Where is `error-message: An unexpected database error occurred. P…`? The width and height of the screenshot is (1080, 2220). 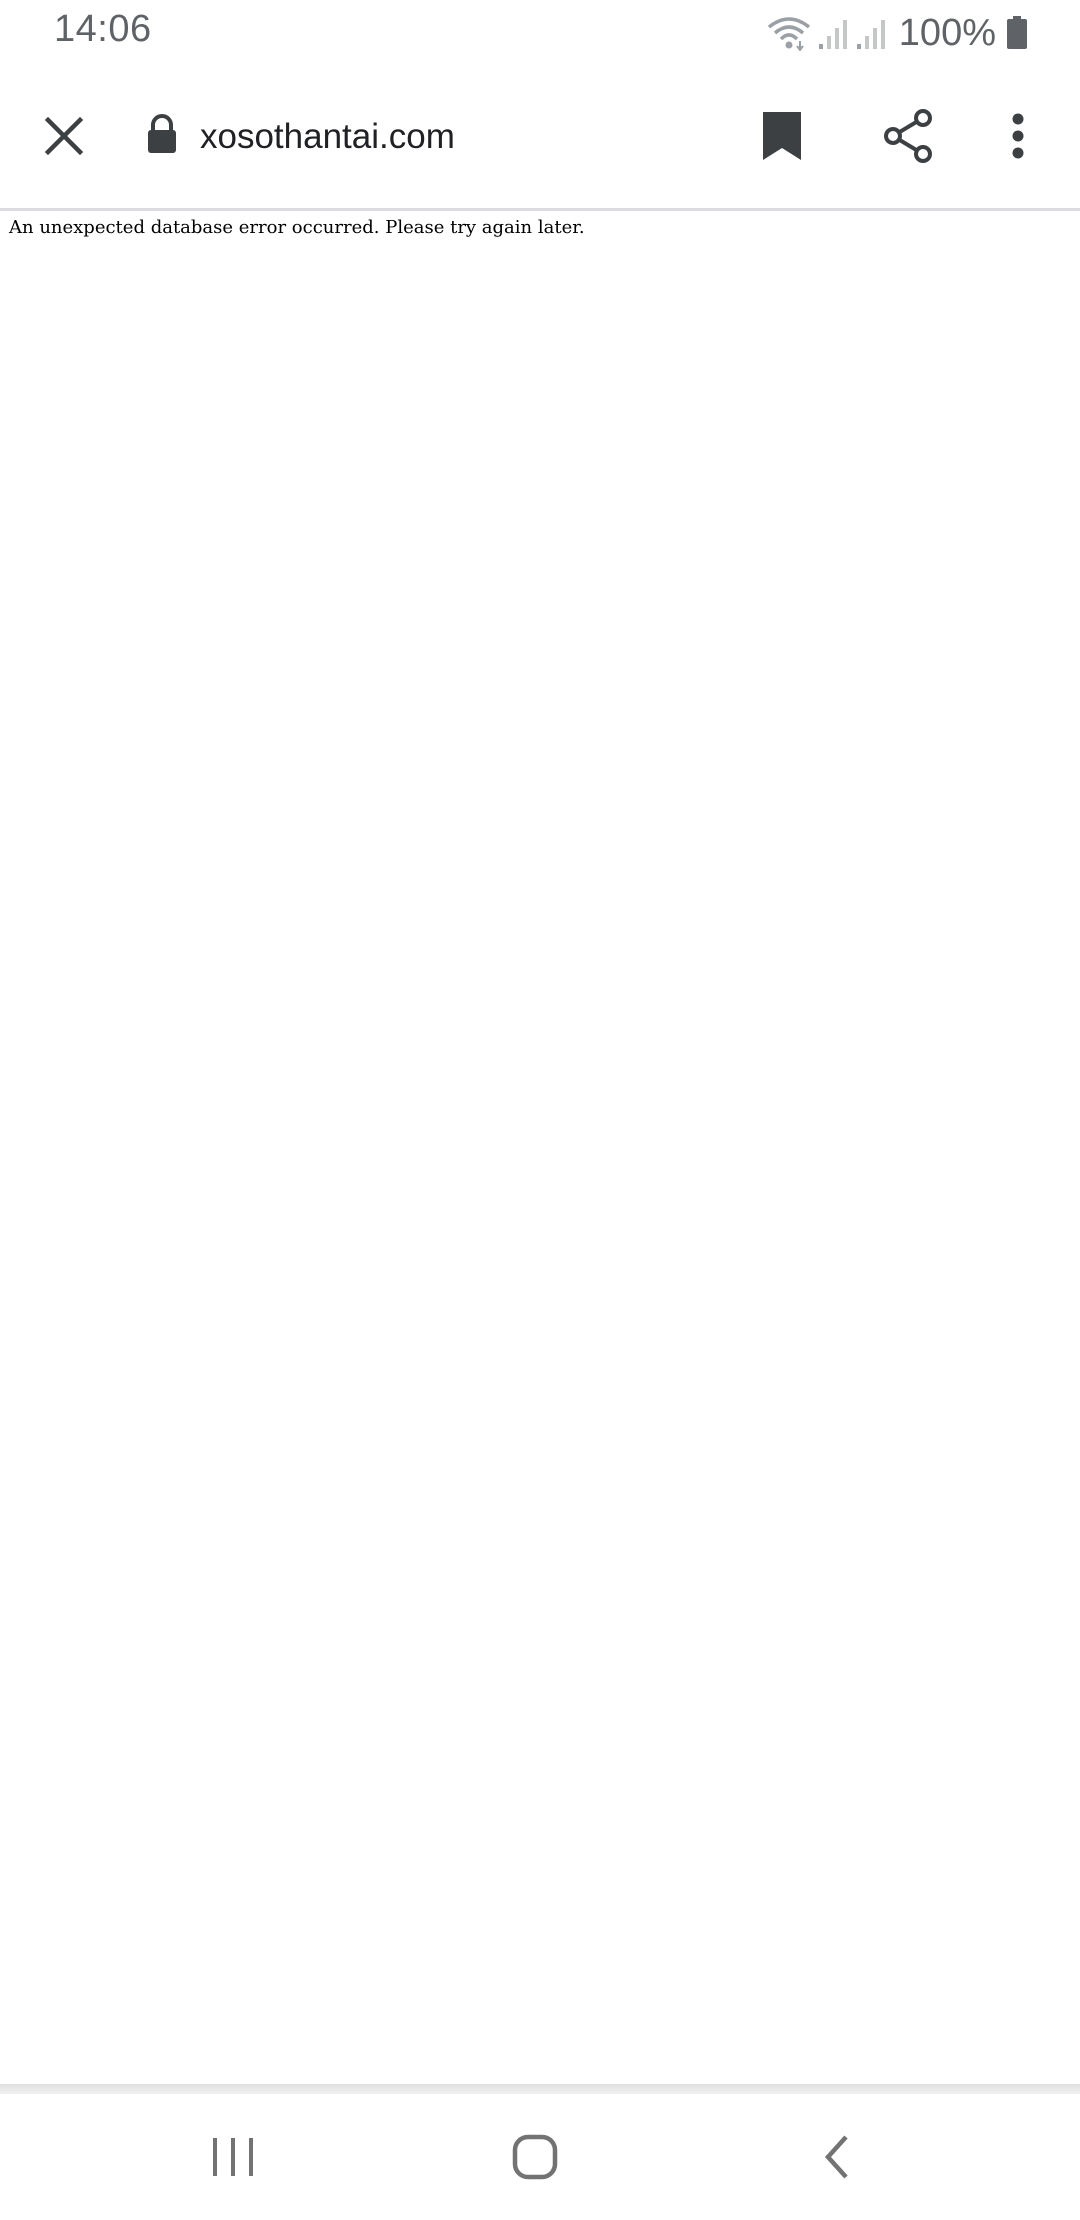 error-message: An unexpected database error occurred. P… is located at coordinates (297, 227).